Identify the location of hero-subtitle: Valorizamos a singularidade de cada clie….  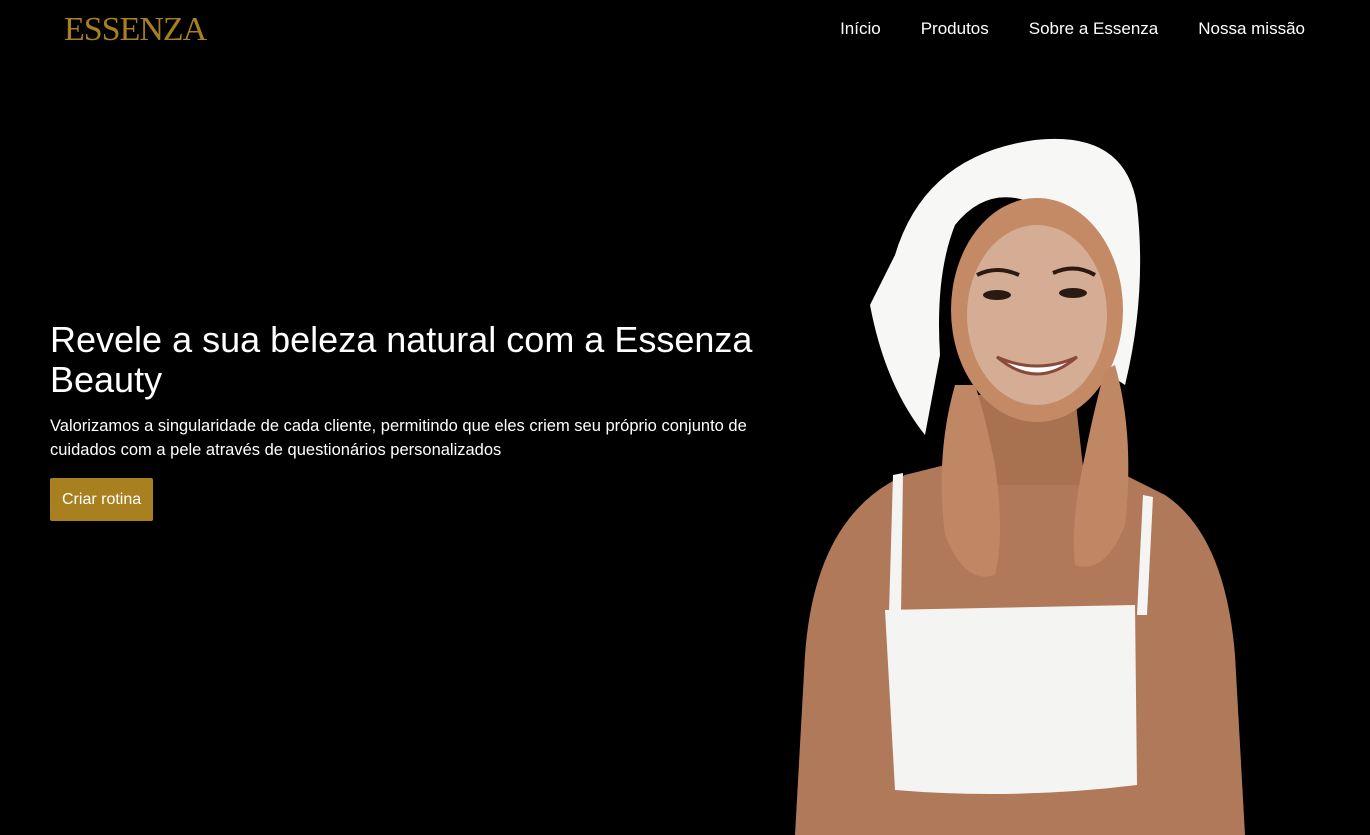
(398, 438).